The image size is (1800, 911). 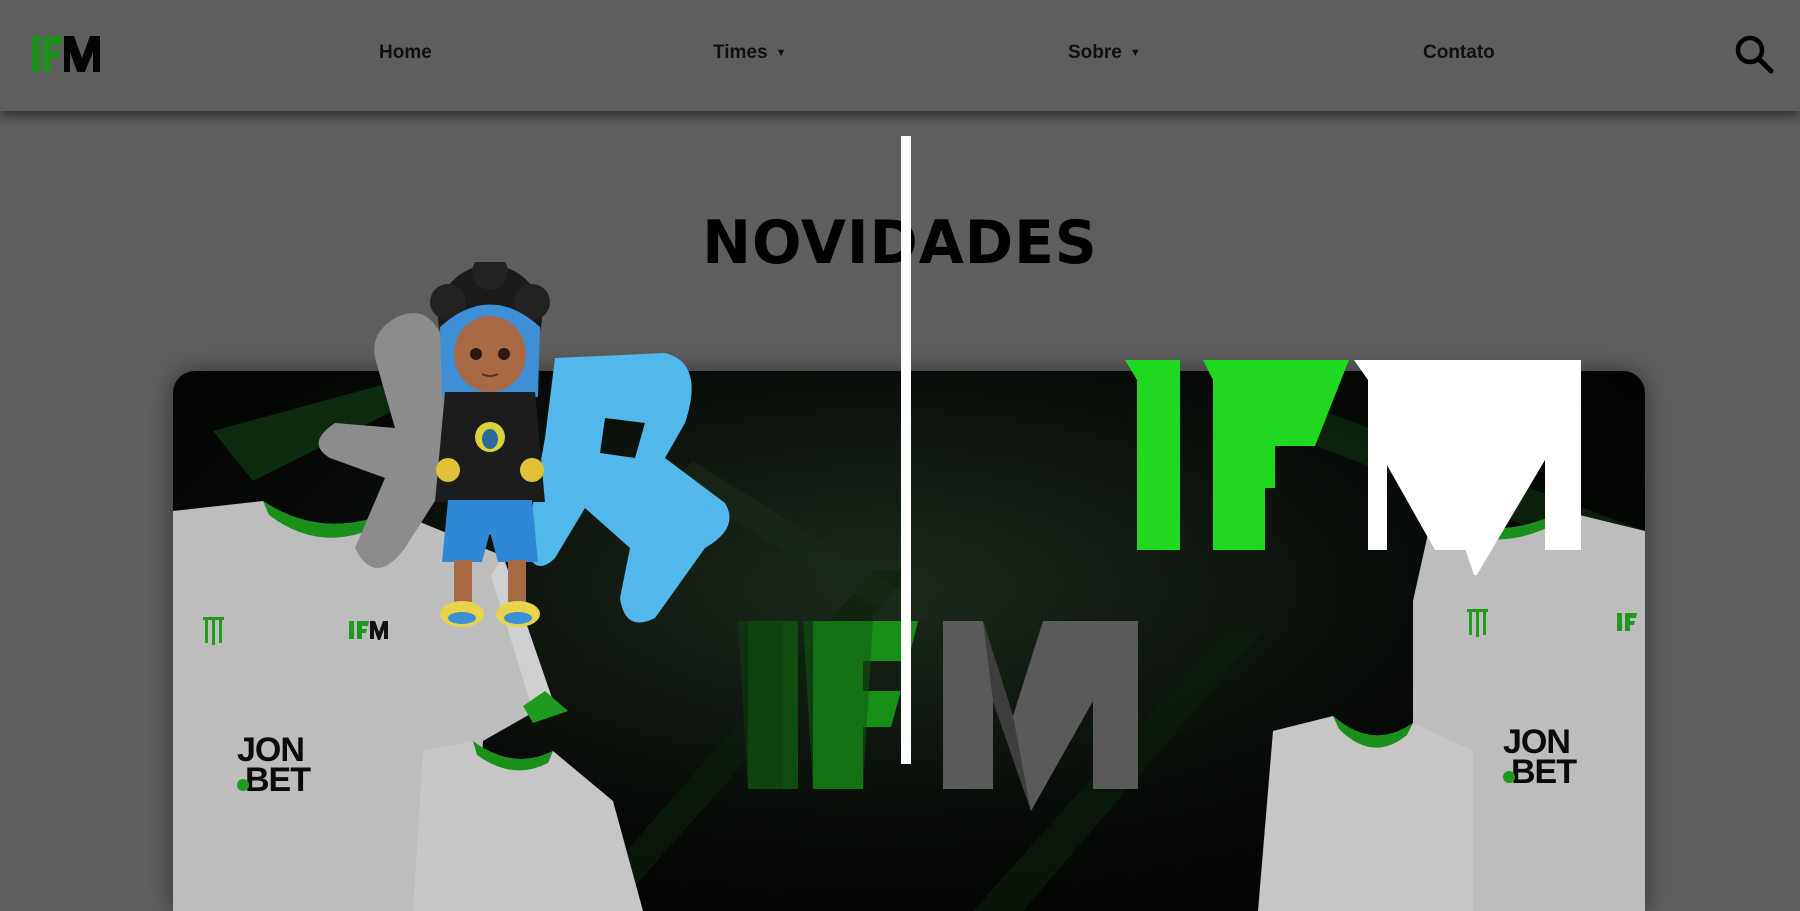 What do you see at coordinates (490, 444) in the screenshot?
I see `cartoon-mascot-icon` at bounding box center [490, 444].